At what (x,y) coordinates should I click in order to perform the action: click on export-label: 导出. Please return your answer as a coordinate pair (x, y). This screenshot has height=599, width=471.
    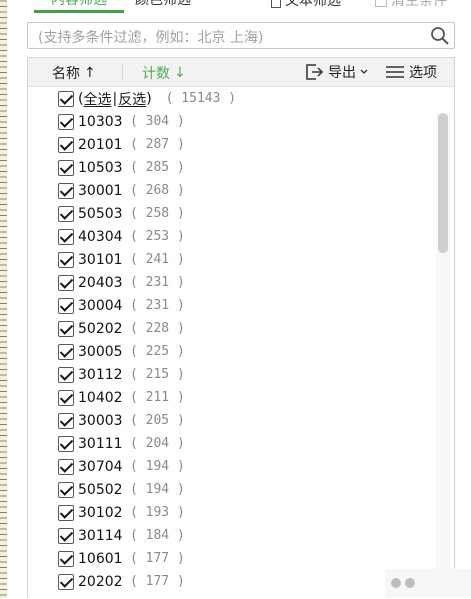
    Looking at the image, I should click on (342, 73).